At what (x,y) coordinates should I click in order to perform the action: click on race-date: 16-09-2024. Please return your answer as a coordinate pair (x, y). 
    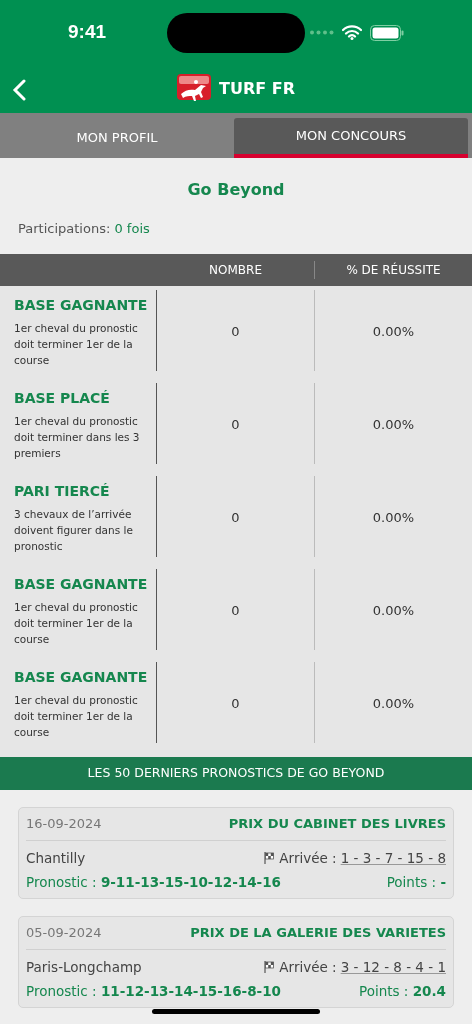
    Looking at the image, I should click on (64, 824).